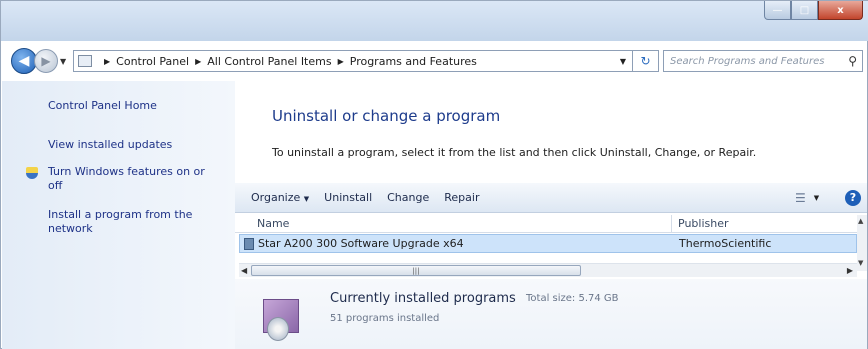 This screenshot has height=349, width=868. I want to click on scroll-right-icon: ▶, so click(850, 270).